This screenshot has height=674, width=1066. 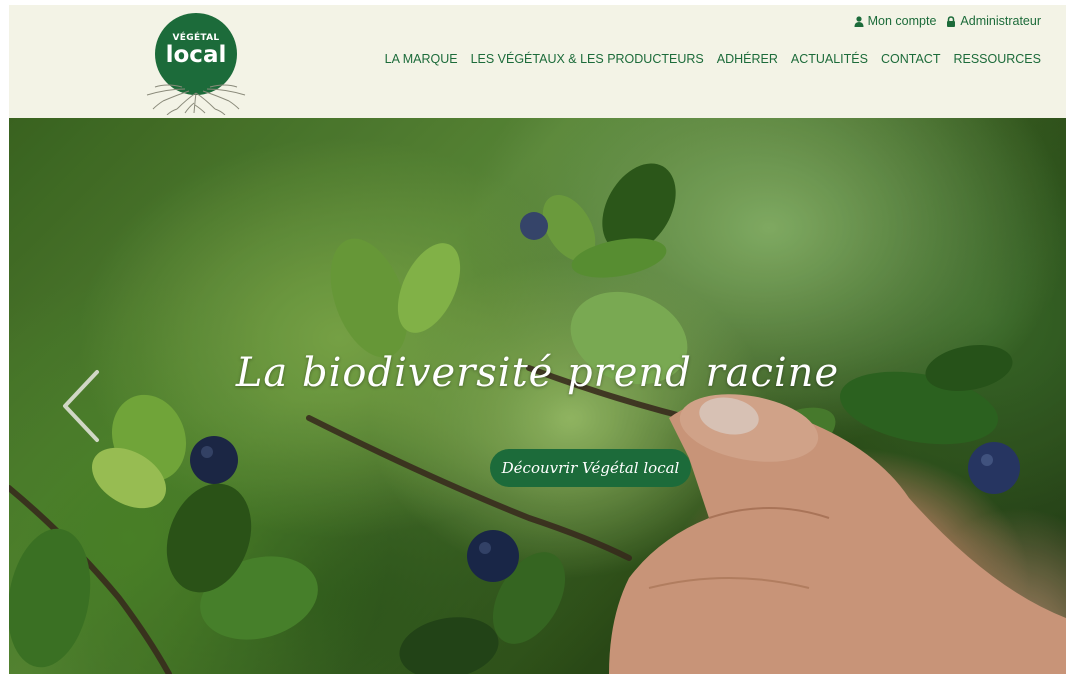 I want to click on nav-item-actualites: ACTUALITÉS, so click(x=829, y=59).